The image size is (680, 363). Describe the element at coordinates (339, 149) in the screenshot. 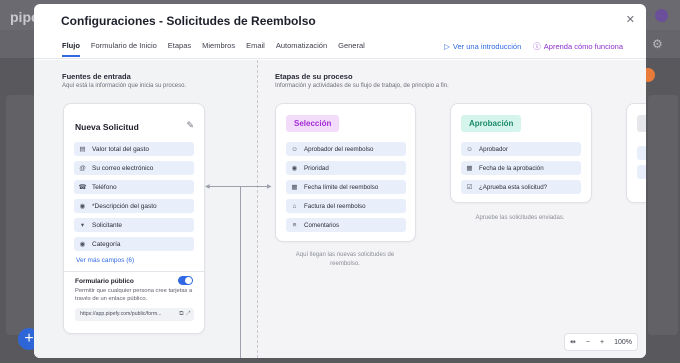

I see `field-label: Aprobador del reembolso` at that location.